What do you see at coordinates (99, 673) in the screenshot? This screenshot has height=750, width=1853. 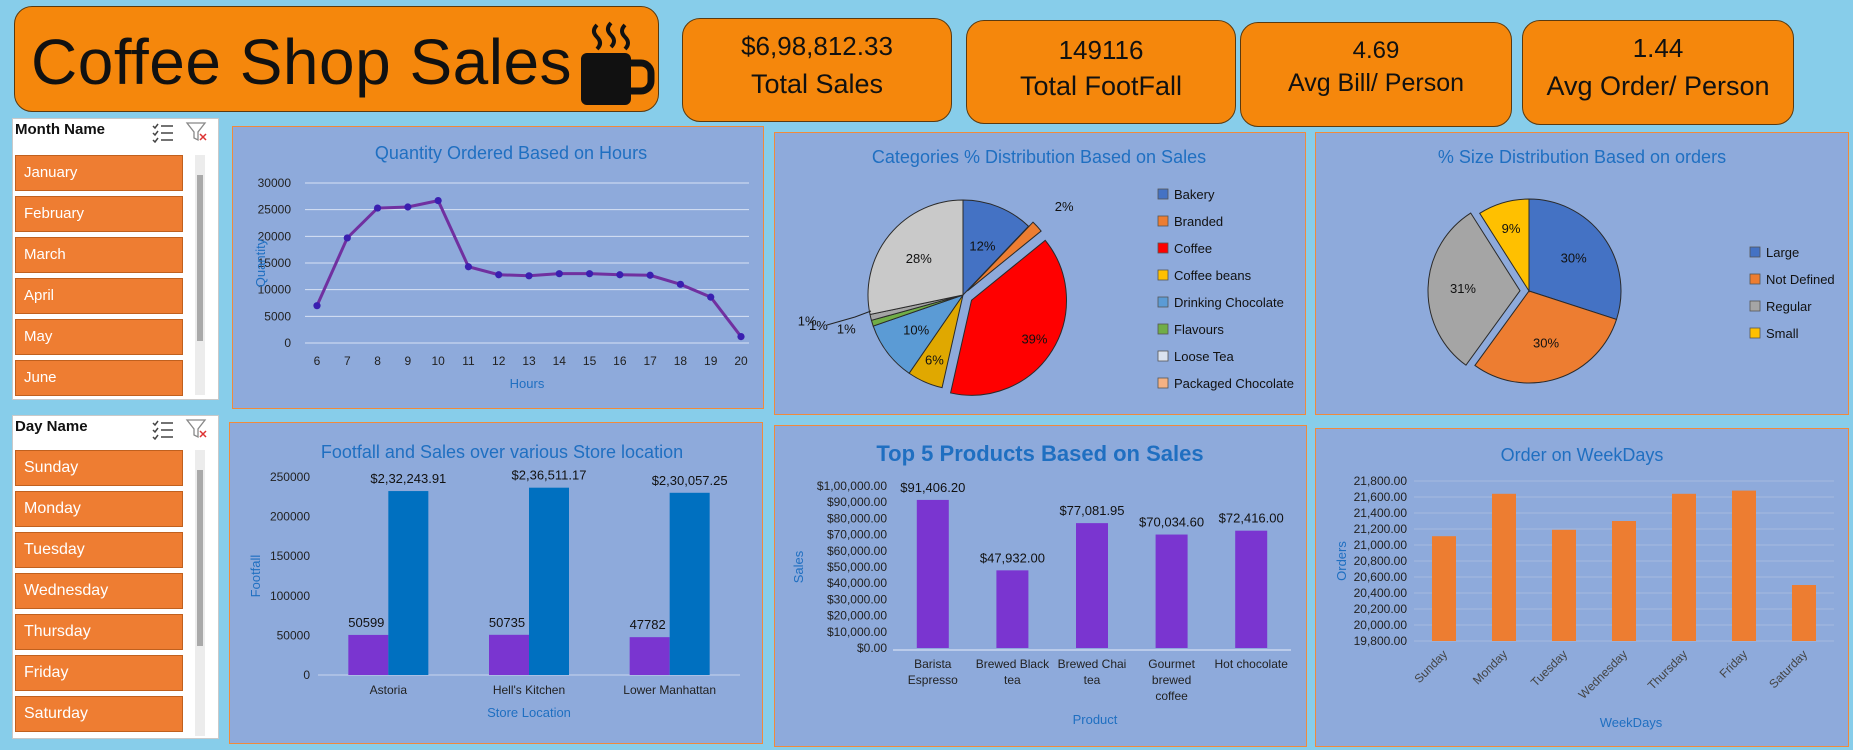 I see `slicer-item-friday: Friday` at bounding box center [99, 673].